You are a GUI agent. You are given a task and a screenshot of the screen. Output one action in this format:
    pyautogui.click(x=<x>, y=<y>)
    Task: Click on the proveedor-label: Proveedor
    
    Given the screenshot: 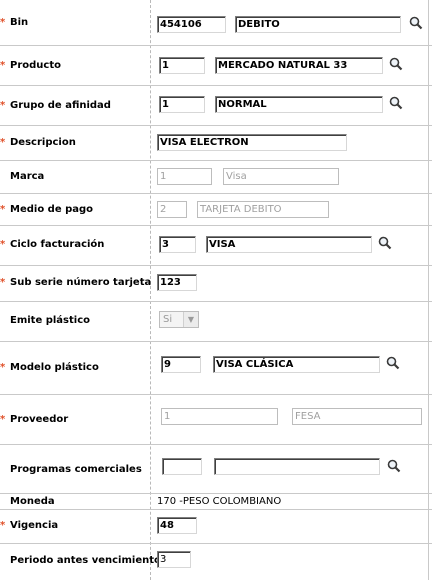 What is the action you would take?
    pyautogui.click(x=39, y=419)
    